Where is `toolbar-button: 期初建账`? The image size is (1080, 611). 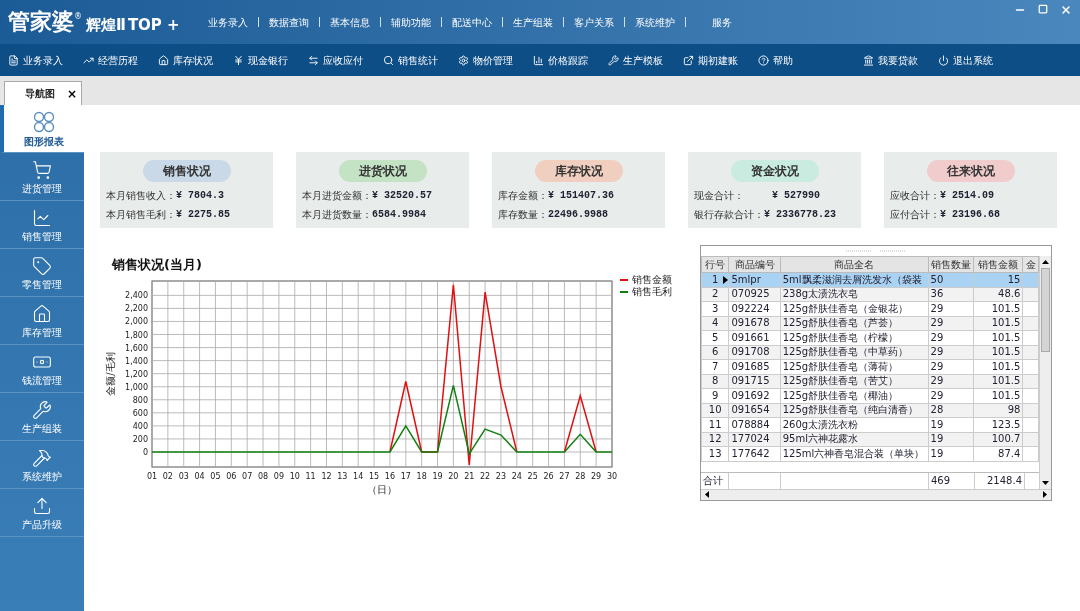
toolbar-button: 期初建账 is located at coordinates (710, 60).